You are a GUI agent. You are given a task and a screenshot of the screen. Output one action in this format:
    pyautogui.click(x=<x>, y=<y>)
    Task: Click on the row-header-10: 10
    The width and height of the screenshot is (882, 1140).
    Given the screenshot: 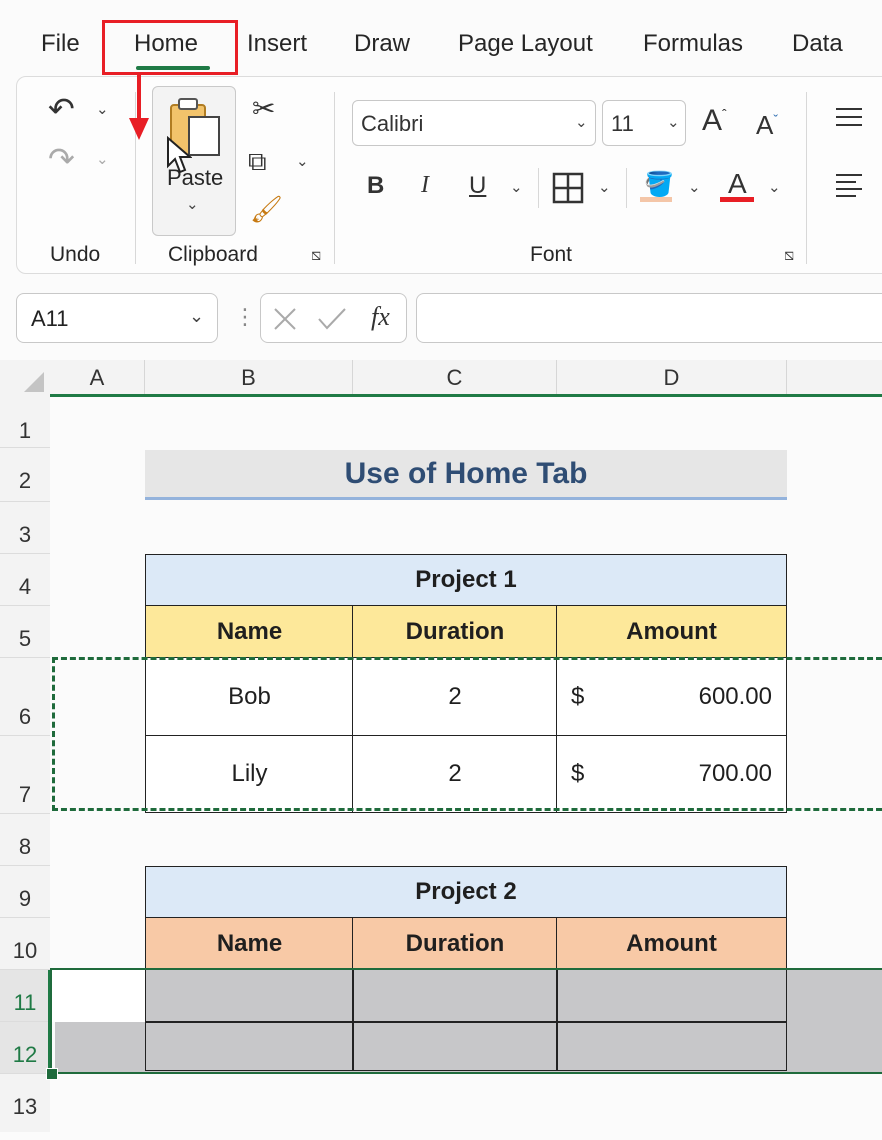 What is the action you would take?
    pyautogui.click(x=25, y=944)
    